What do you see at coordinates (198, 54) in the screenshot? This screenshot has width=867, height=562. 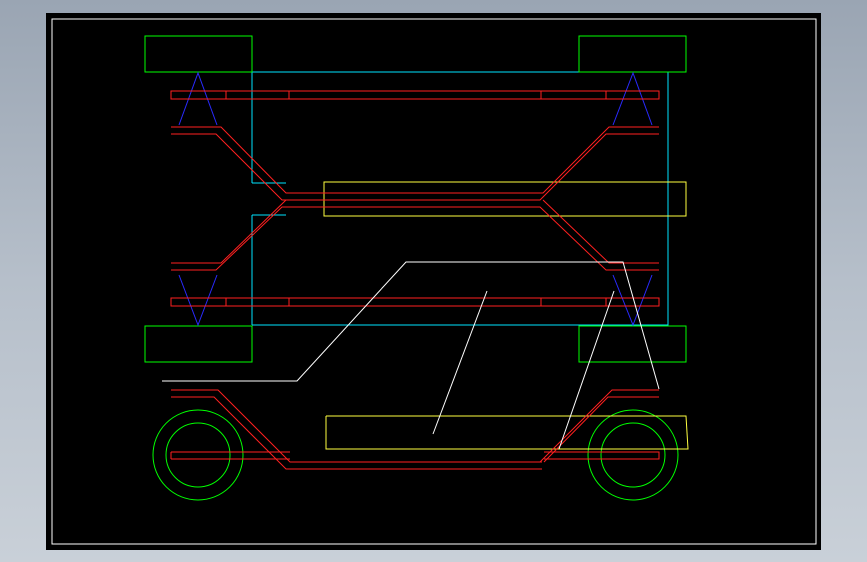 I see `pad-top-left` at bounding box center [198, 54].